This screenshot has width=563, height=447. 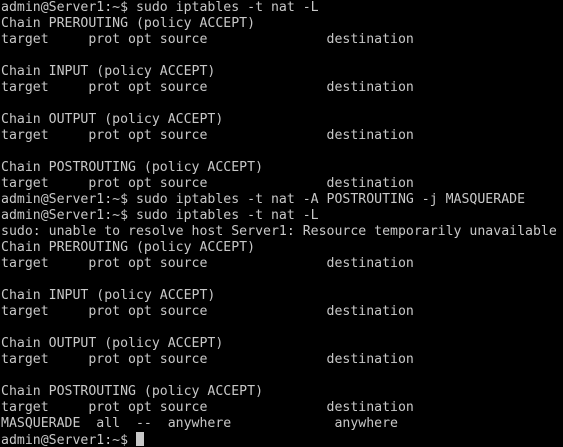 I want to click on shell-prompt: admin@Server1:~$, so click(x=68, y=440).